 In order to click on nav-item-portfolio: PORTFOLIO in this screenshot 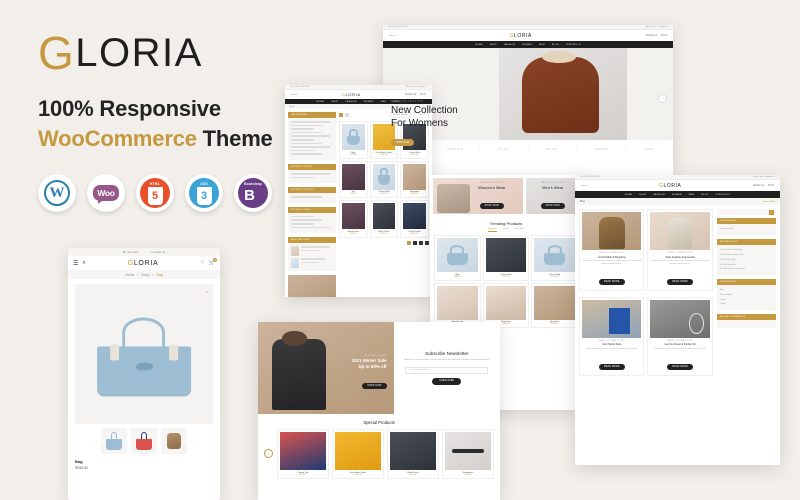, I will do `click(722, 195)`.